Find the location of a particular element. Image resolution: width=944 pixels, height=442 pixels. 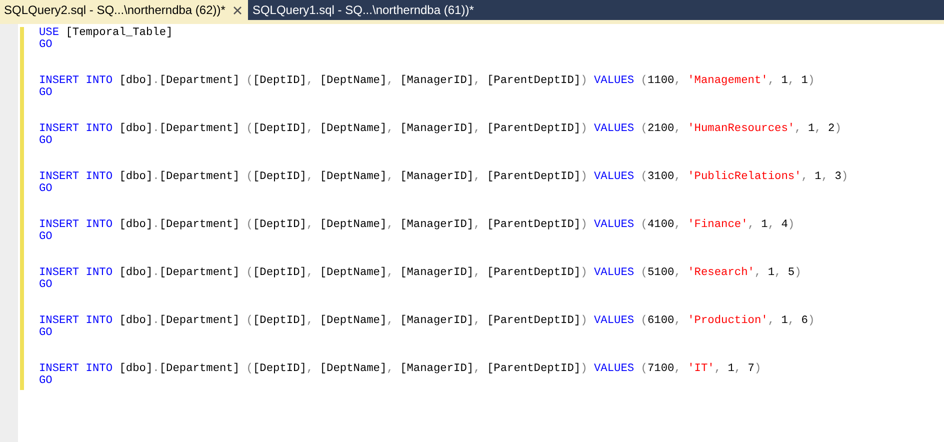

document-tab: SQLQuery1.sql - SQ...\northerndba (61))* is located at coordinates (364, 10).